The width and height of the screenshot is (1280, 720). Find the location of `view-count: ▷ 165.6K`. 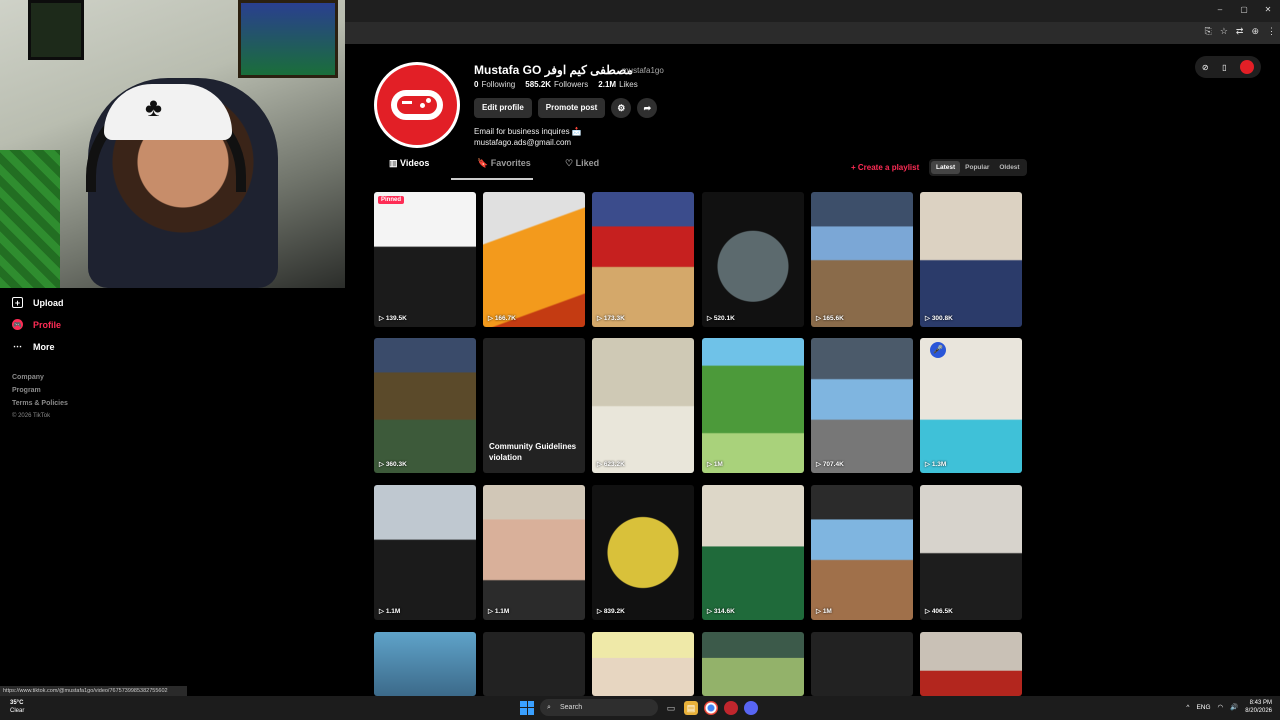

view-count: ▷ 165.6K is located at coordinates (830, 318).